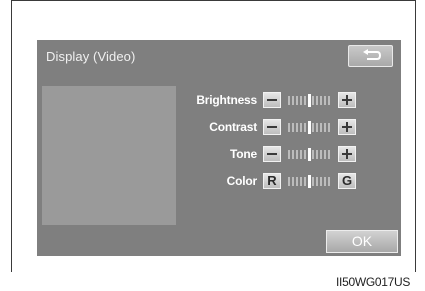 The image size is (425, 291). What do you see at coordinates (347, 127) in the screenshot?
I see `contrast-increase-button` at bounding box center [347, 127].